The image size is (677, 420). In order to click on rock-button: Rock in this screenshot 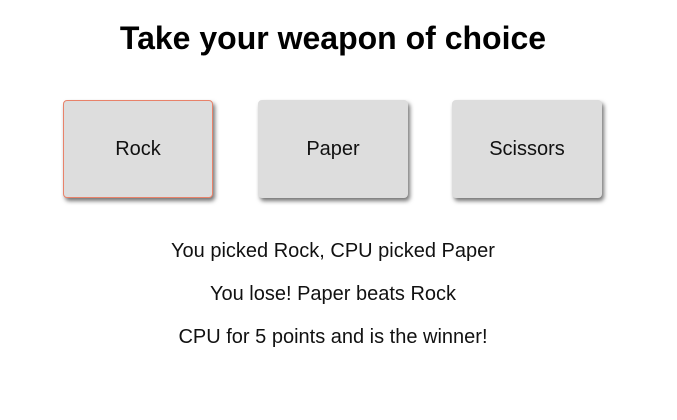, I will do `click(138, 149)`.